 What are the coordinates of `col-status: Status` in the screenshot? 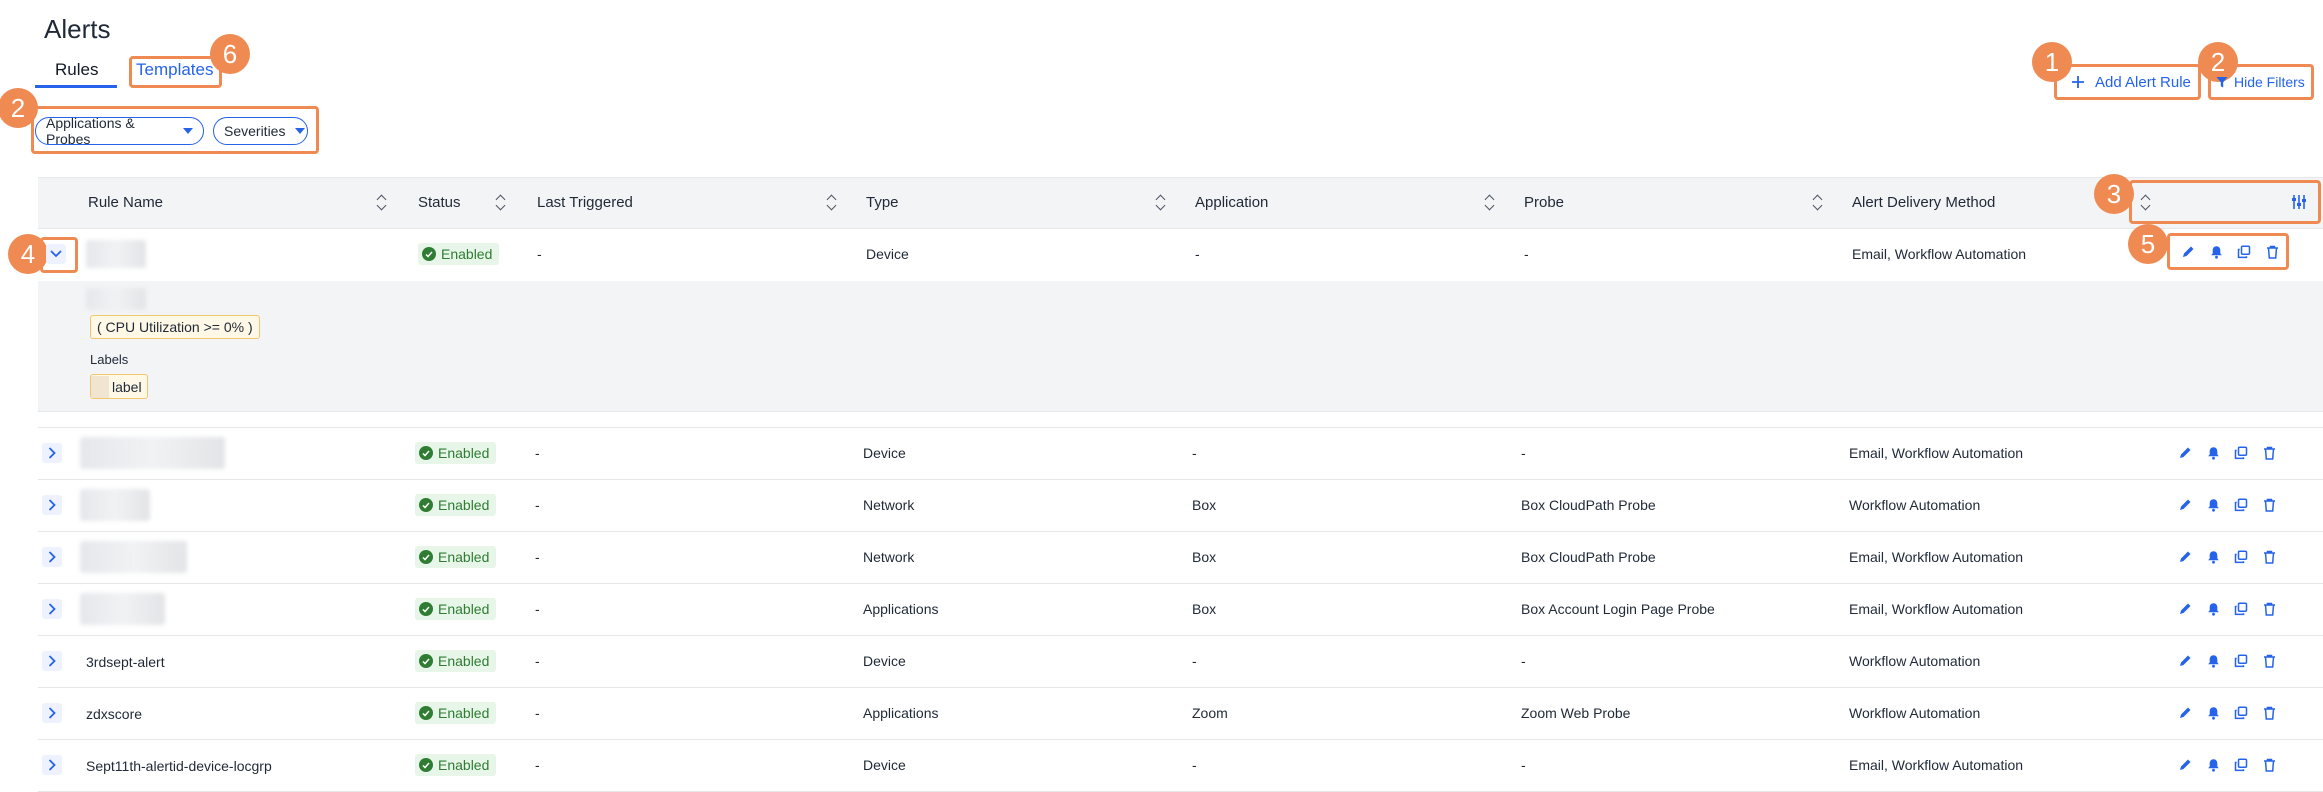 It's located at (439, 202).